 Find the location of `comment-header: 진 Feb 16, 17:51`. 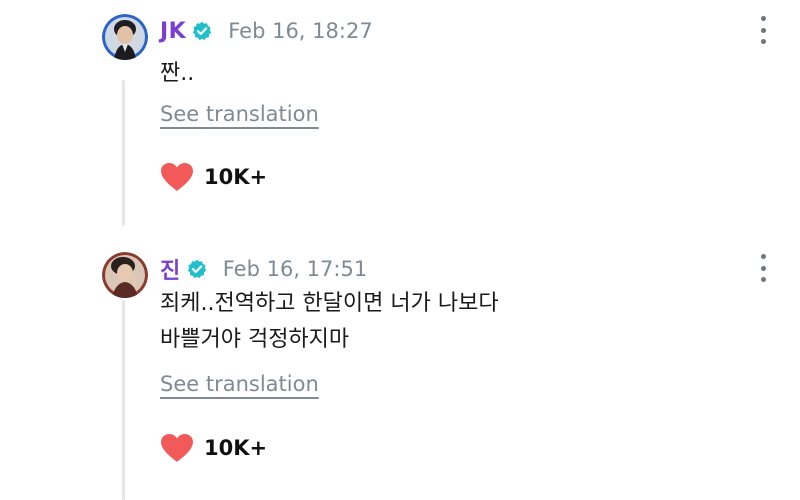

comment-header: 진 Feb 16, 17:51 is located at coordinates (263, 269).